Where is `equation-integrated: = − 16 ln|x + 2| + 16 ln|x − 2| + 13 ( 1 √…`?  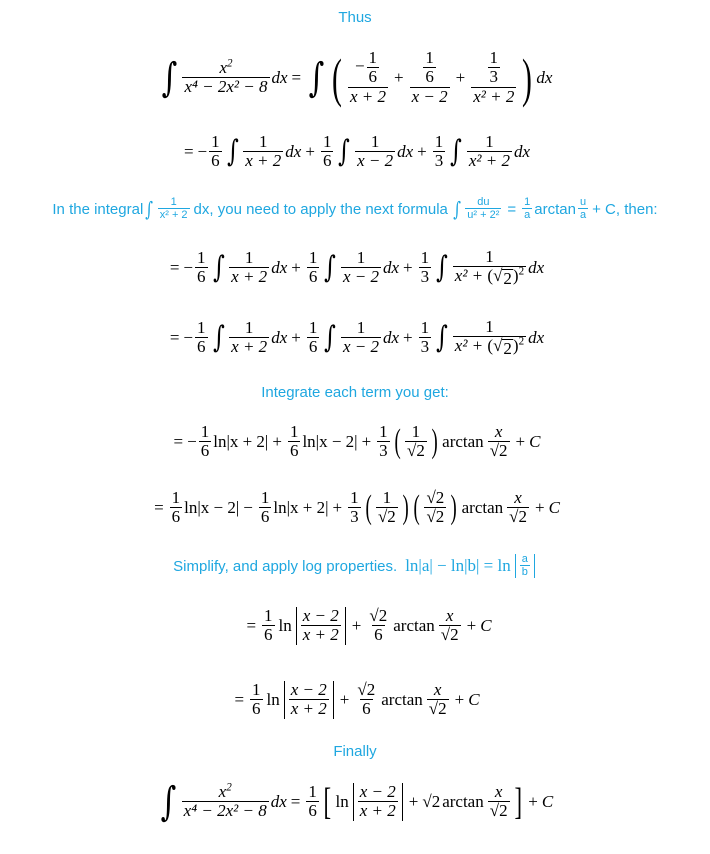
equation-integrated: = − 16 ln|x + 2| + 16 ln|x − 2| + 13 ( 1 √… is located at coordinates (355, 442).